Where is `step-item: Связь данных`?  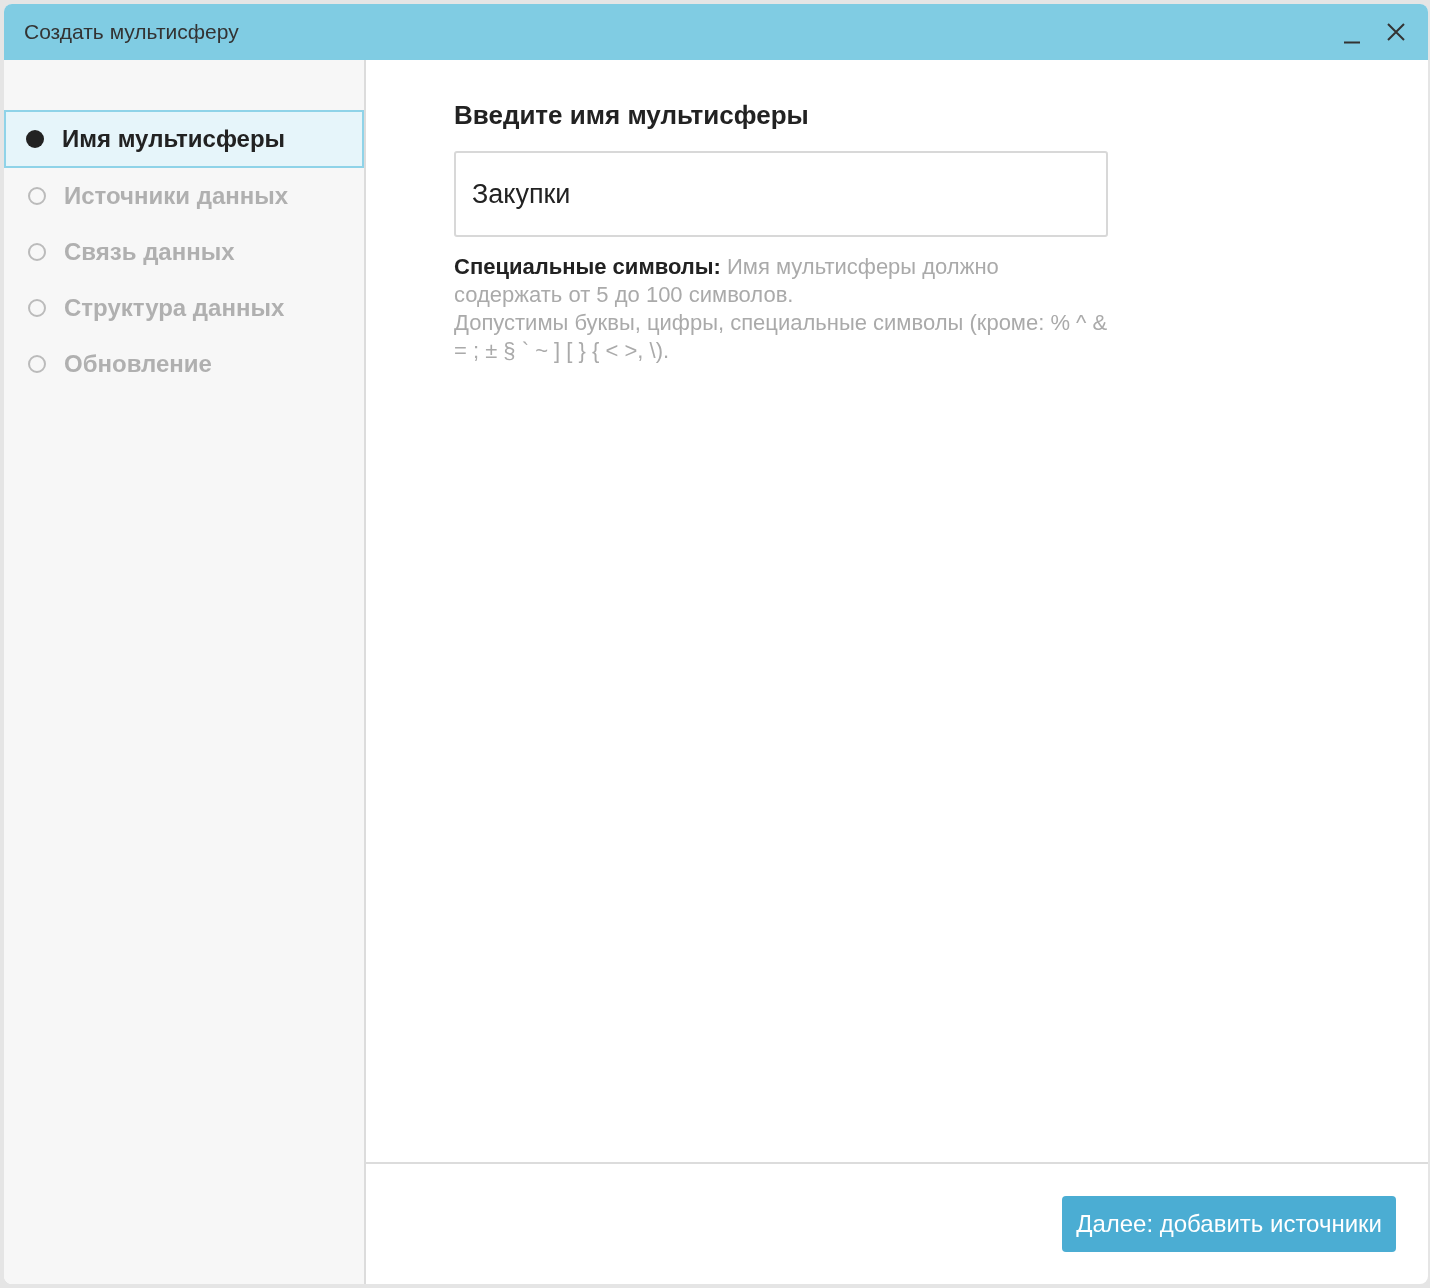 step-item: Связь данных is located at coordinates (184, 252).